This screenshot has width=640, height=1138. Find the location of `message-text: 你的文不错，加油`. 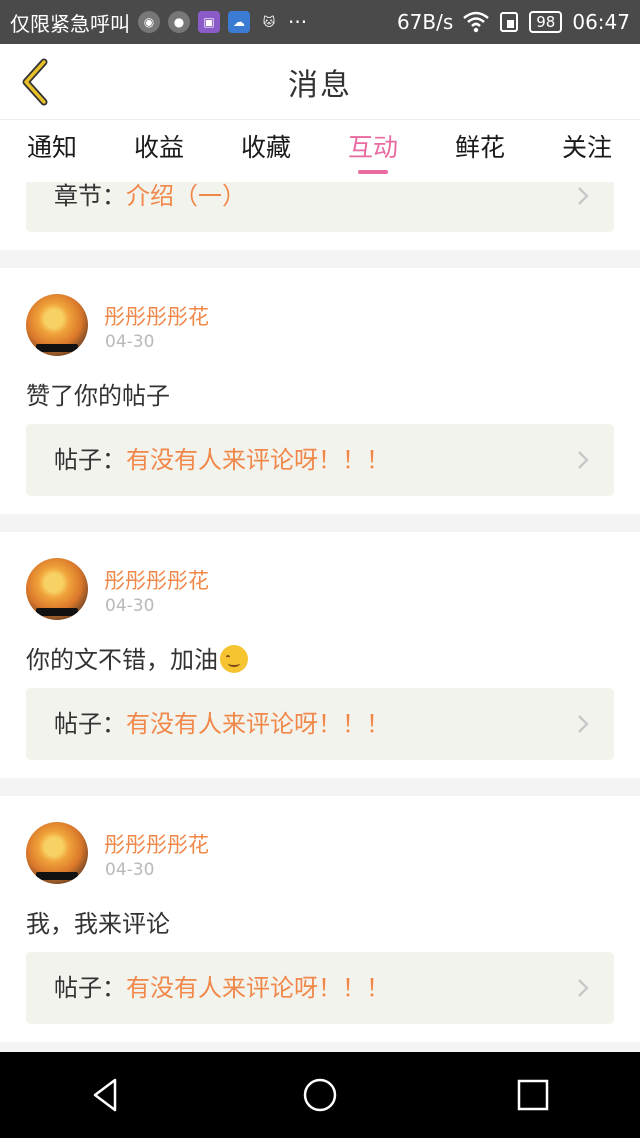

message-text: 你的文不错，加油 is located at coordinates (122, 660).